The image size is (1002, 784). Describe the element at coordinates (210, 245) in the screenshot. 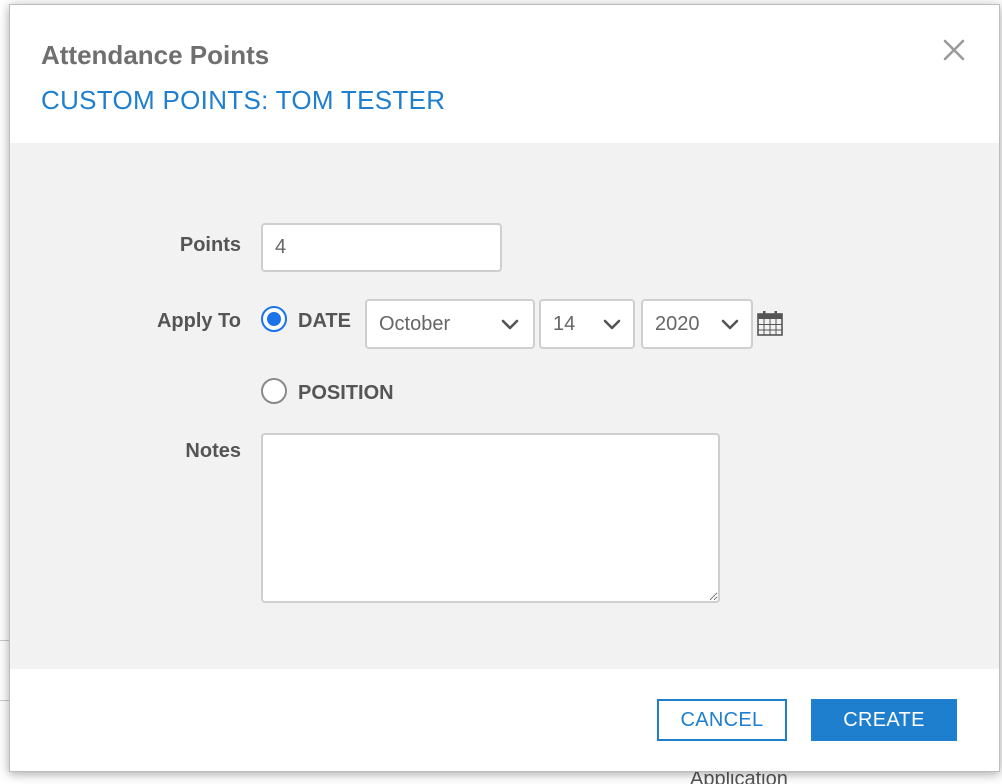

I see `points-label: Points` at that location.